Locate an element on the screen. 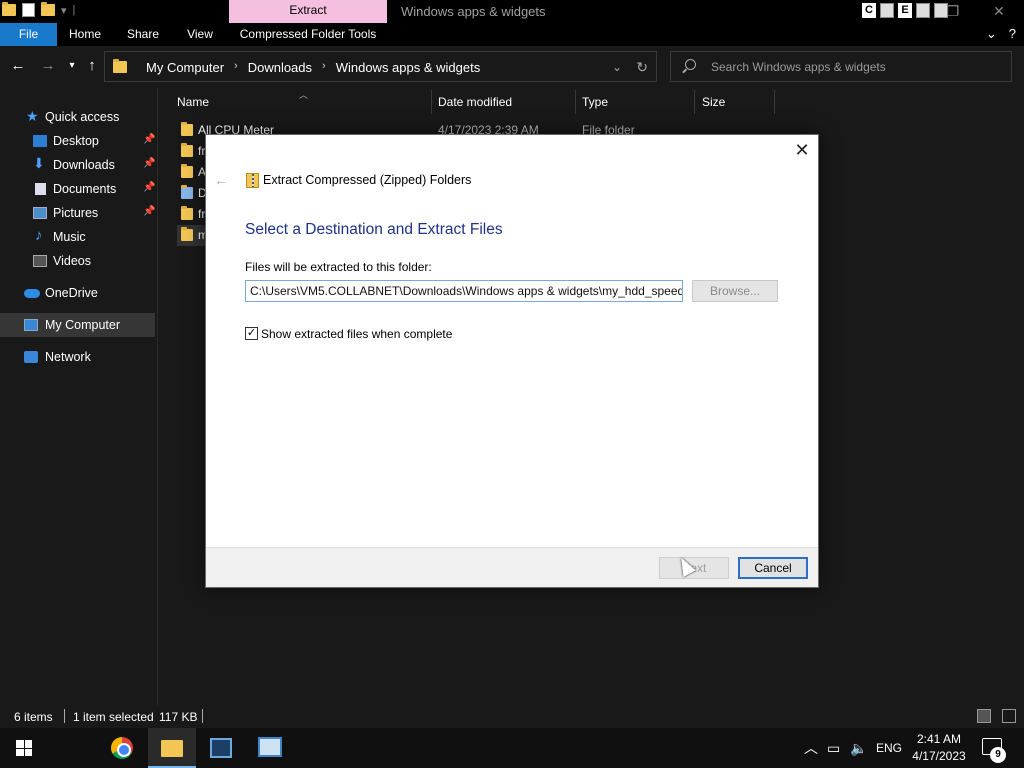 The height and width of the screenshot is (768, 1024). cancel-button: Cancel is located at coordinates (773, 568).